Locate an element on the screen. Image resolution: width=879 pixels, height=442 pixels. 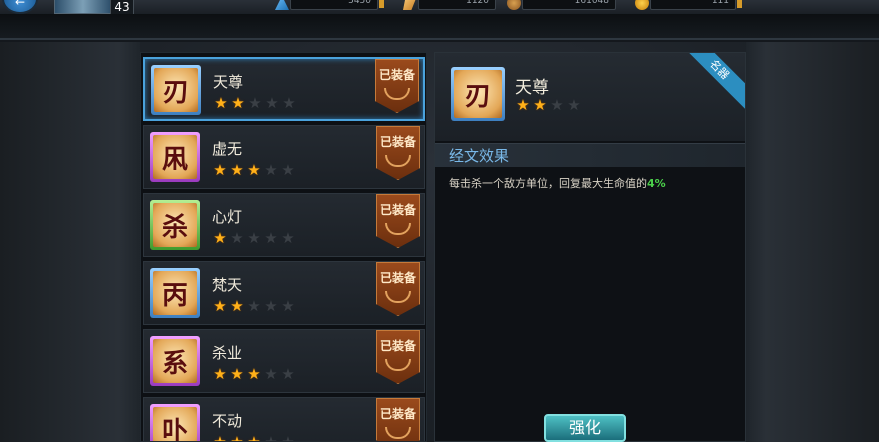
vigor-value: 1120 is located at coordinates (477, 3).